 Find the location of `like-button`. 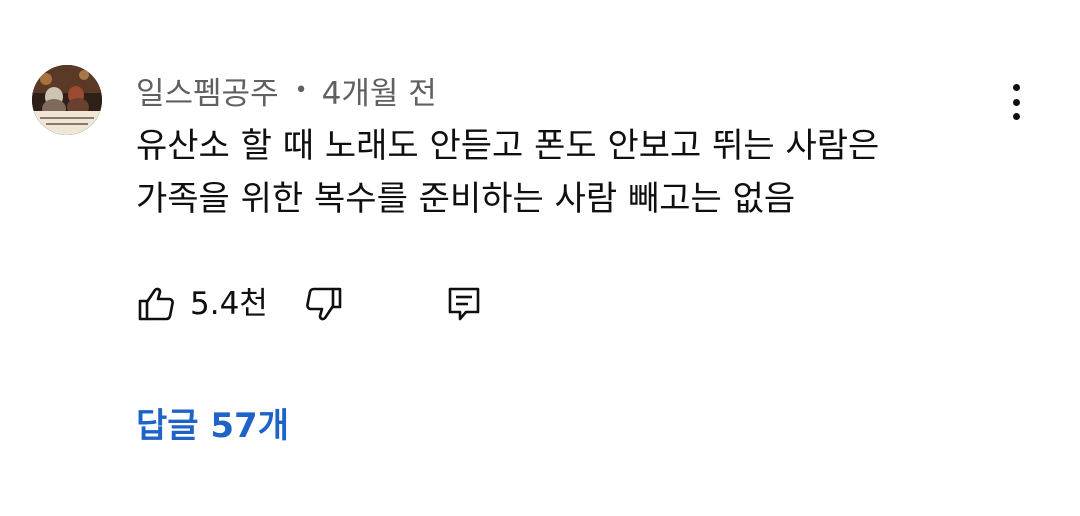

like-button is located at coordinates (156, 304).